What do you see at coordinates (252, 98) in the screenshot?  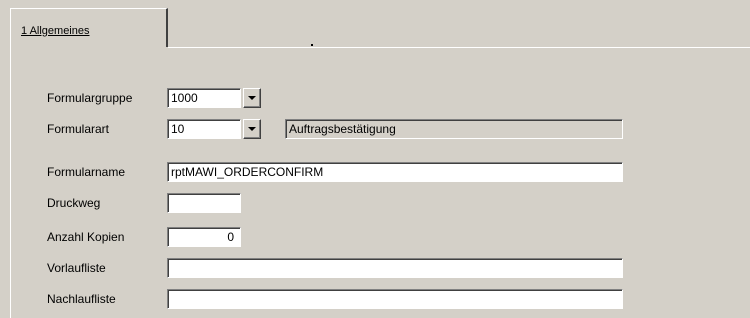 I see `formulargruppe-dropdown-button` at bounding box center [252, 98].